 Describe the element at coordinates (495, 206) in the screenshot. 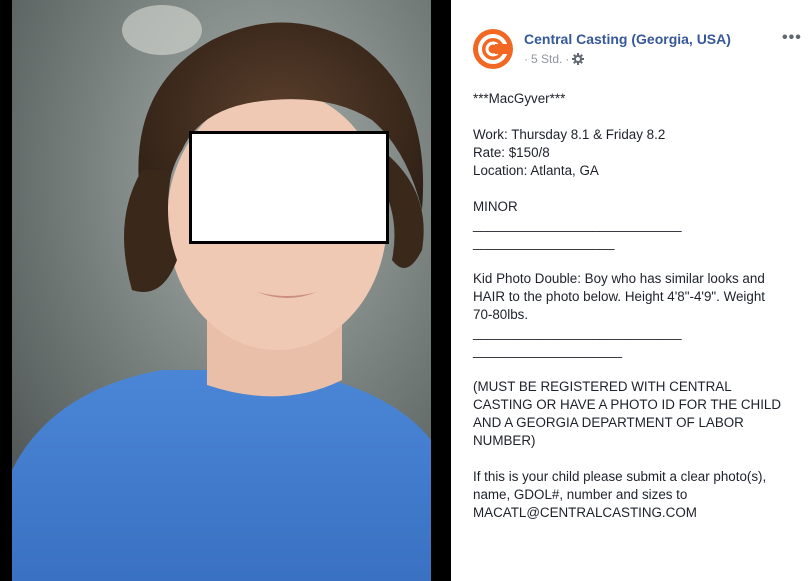

I see `minor-label: MINOR` at that location.